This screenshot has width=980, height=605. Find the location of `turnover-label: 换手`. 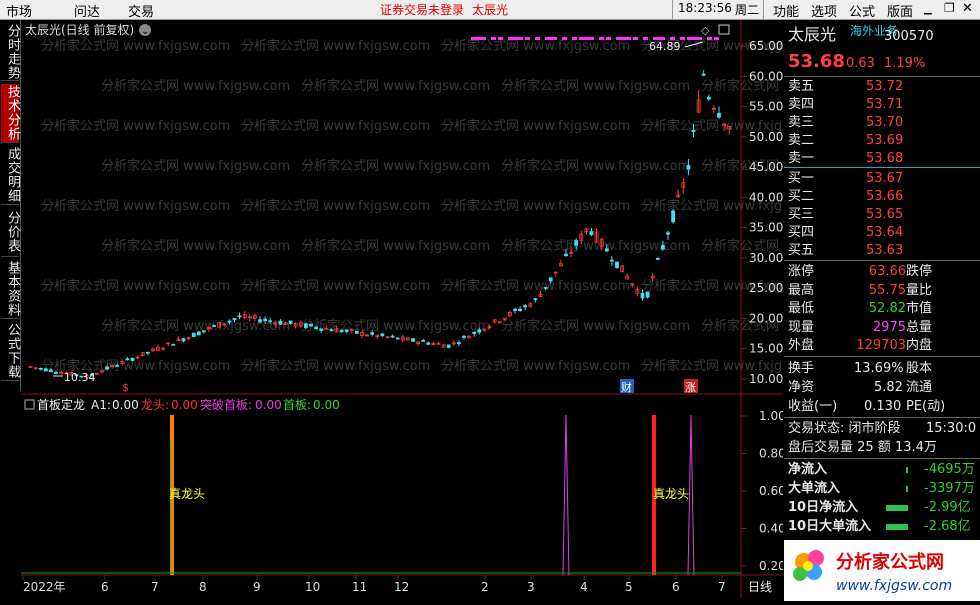

turnover-label: 换手 is located at coordinates (801, 368).